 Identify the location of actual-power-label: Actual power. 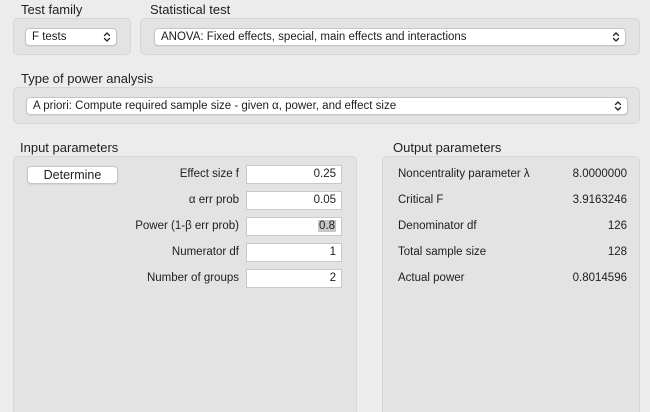
(431, 278).